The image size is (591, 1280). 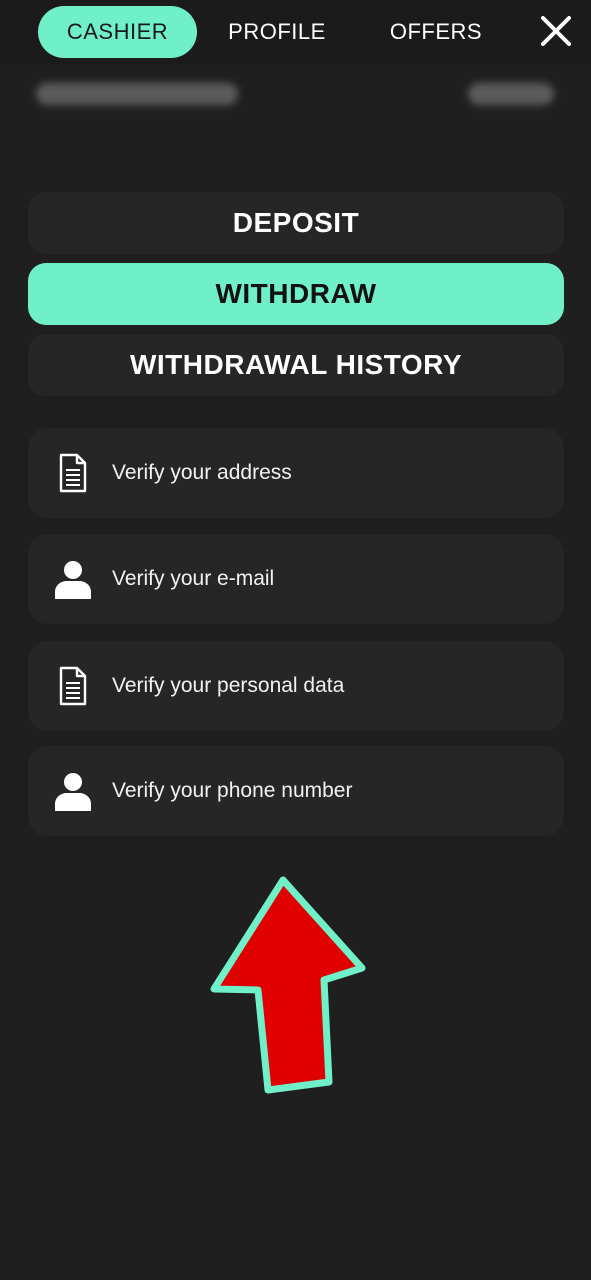 I want to click on blurred-balance, so click(x=511, y=94).